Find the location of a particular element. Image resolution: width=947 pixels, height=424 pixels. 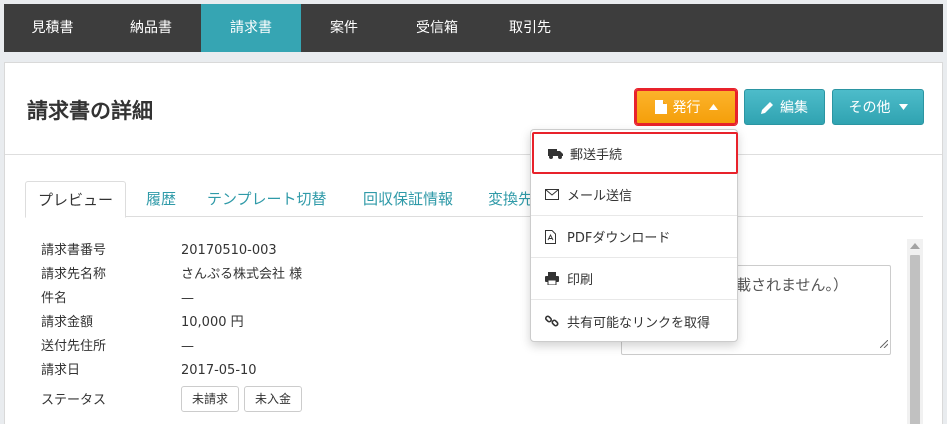

detail-value: 2017-05-10 is located at coordinates (219, 370).